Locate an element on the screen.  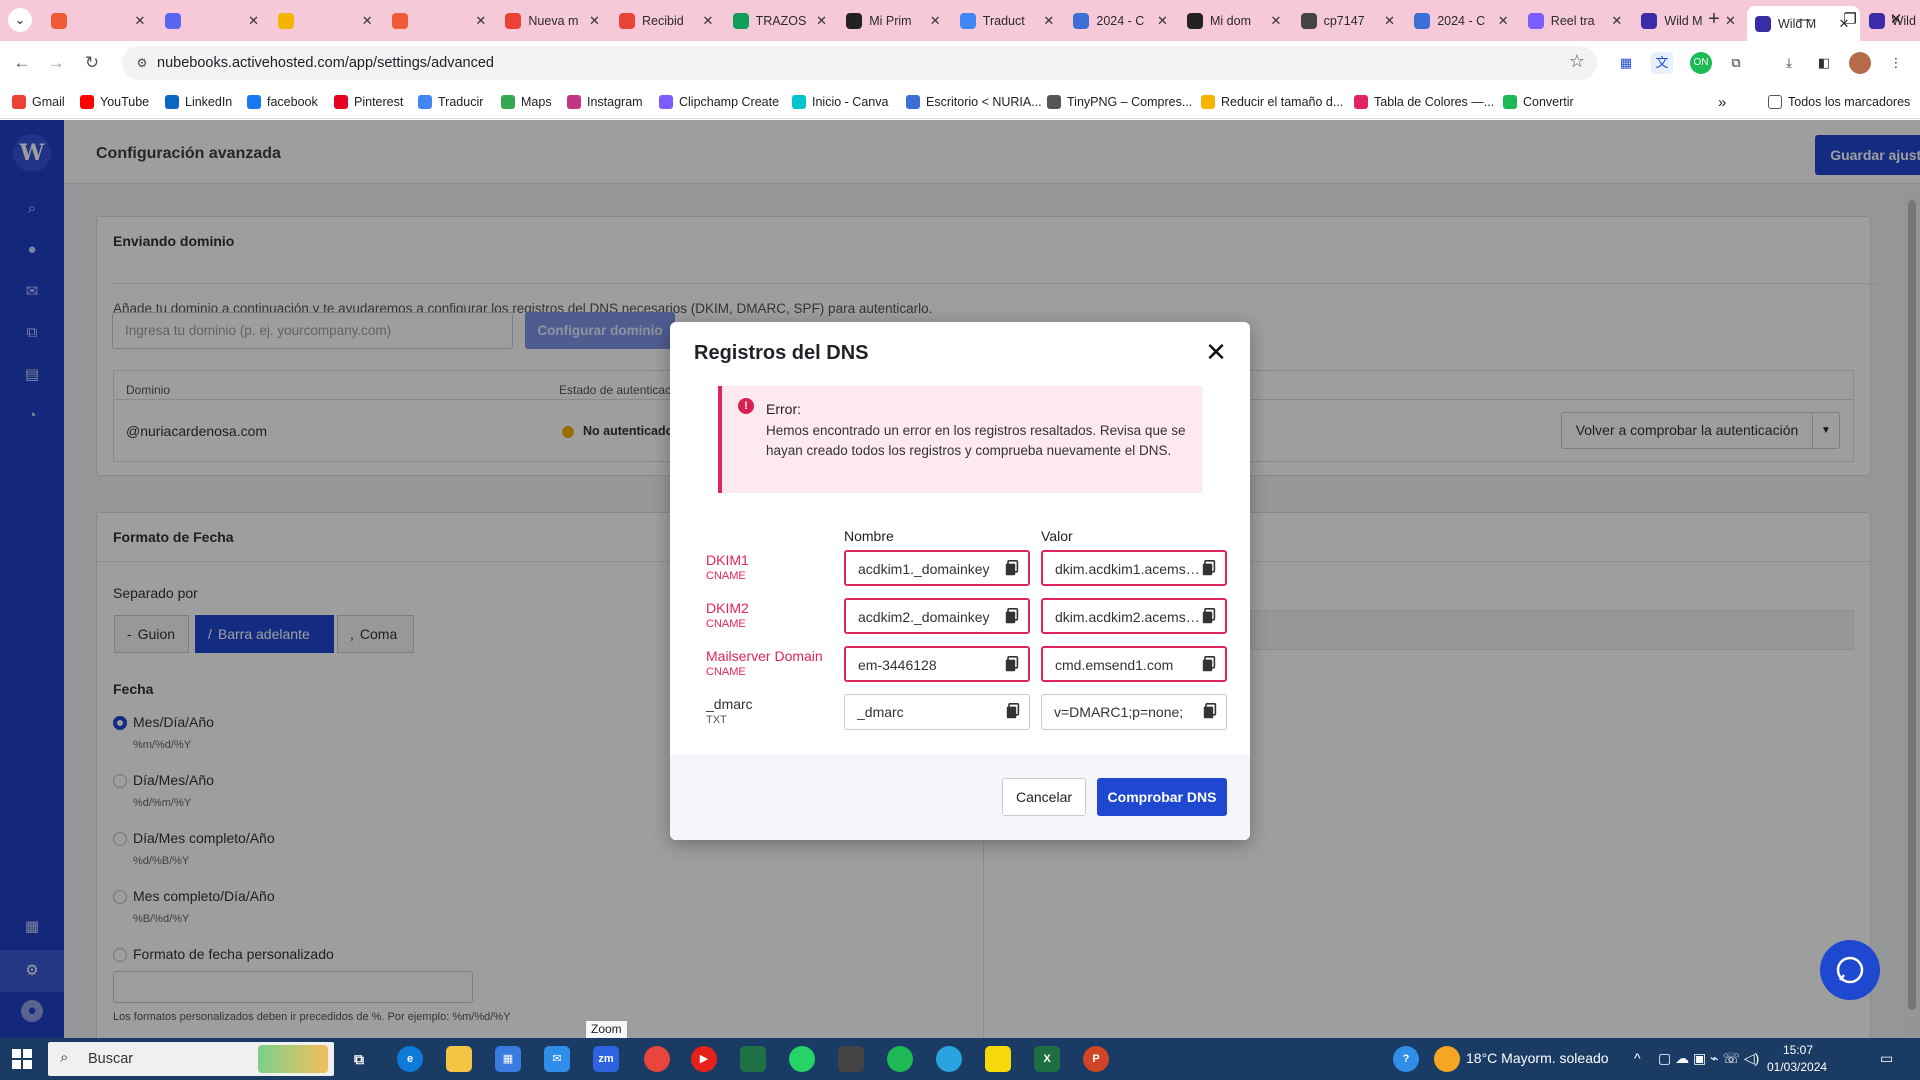
browser-tab: Wild M✕ is located at coordinates (1689, 20).